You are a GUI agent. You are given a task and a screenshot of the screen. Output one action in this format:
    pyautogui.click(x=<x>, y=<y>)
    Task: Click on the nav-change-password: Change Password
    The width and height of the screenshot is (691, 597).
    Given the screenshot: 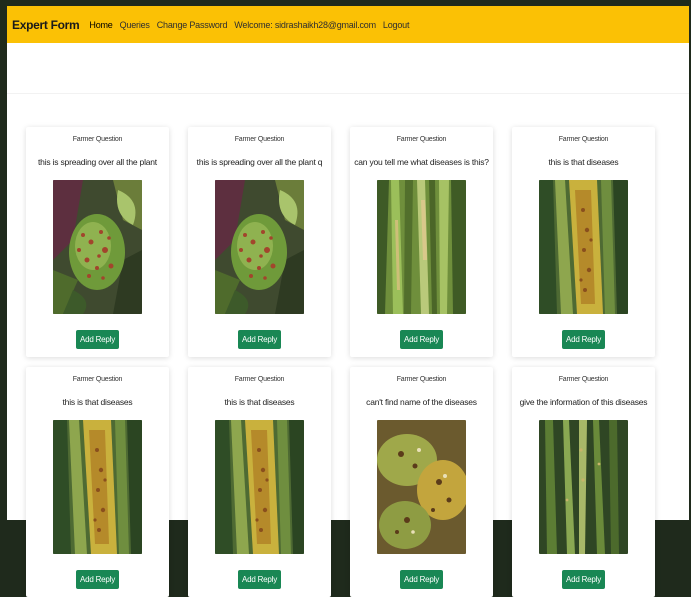 What is the action you would take?
    pyautogui.click(x=192, y=25)
    